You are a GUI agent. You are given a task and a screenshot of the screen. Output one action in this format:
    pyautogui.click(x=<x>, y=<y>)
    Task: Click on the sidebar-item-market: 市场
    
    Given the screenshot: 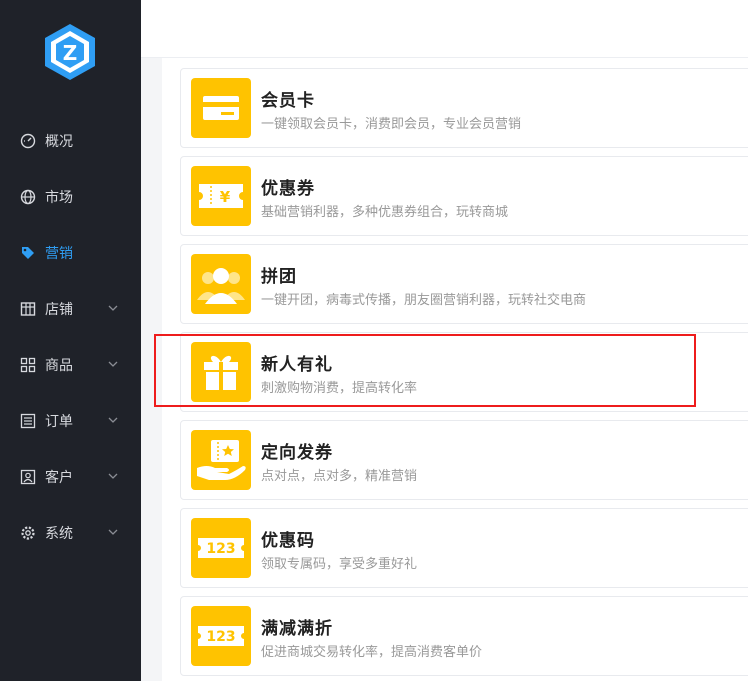 What is the action you would take?
    pyautogui.click(x=70, y=197)
    